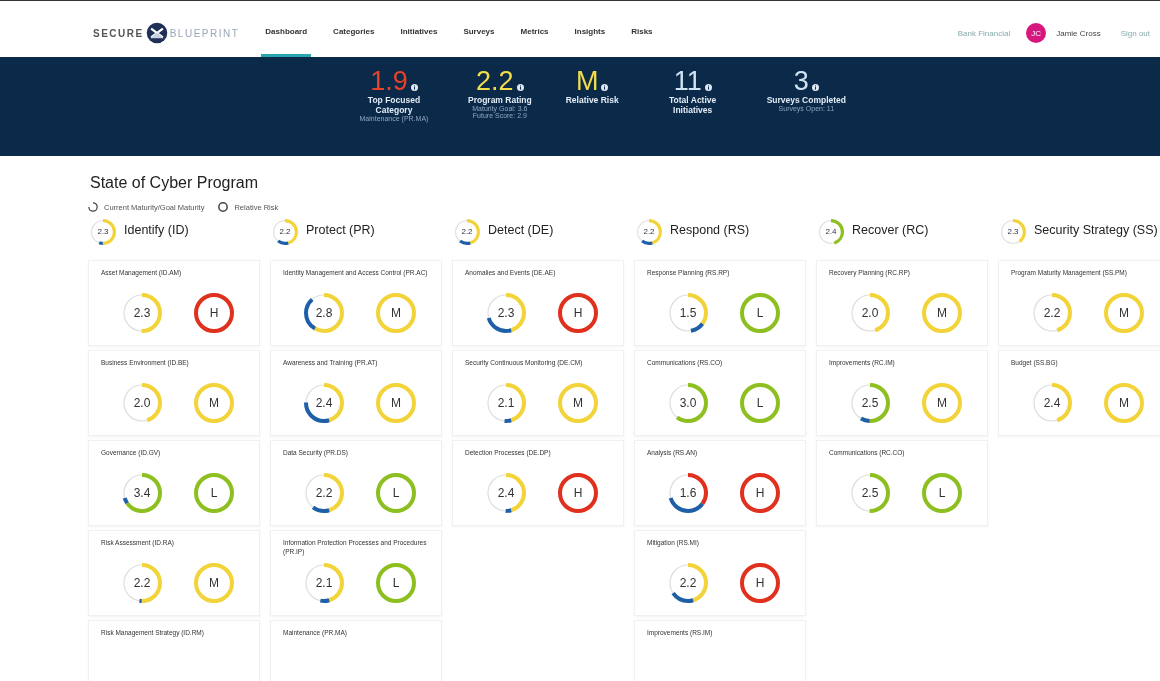  Describe the element at coordinates (688, 493) in the screenshot. I see `maturity-value: 1.6` at that location.